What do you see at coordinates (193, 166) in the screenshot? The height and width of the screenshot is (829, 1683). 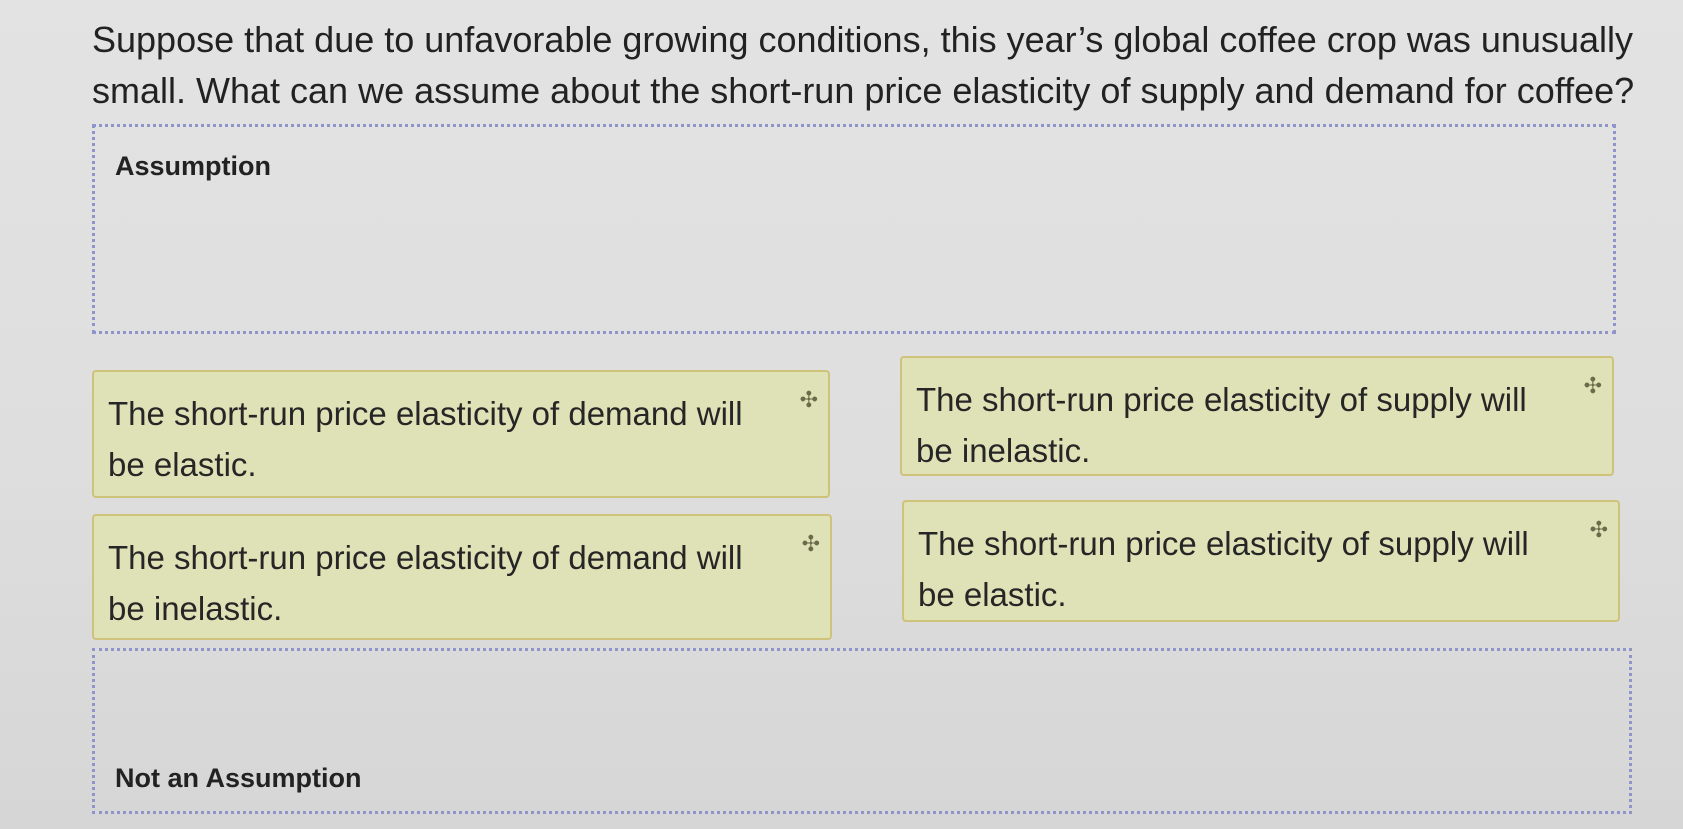 I see `assumption-label: Assumption` at bounding box center [193, 166].